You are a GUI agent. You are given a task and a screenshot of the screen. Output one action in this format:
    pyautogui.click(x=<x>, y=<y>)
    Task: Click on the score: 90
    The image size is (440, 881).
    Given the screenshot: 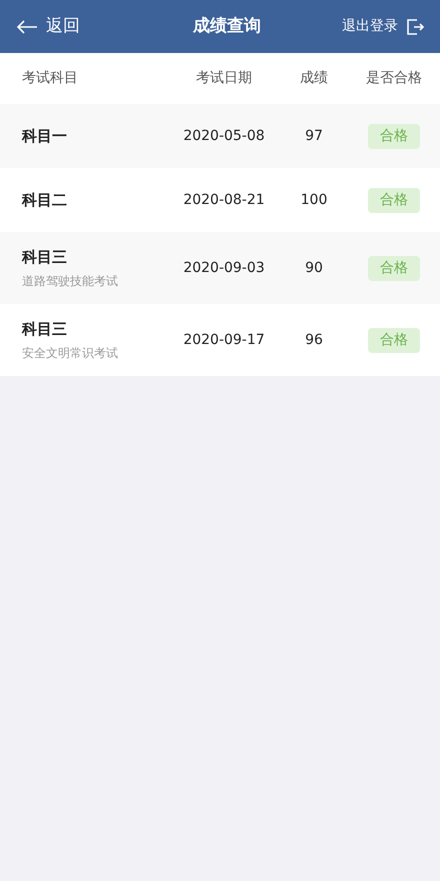 What is the action you would take?
    pyautogui.click(x=314, y=268)
    